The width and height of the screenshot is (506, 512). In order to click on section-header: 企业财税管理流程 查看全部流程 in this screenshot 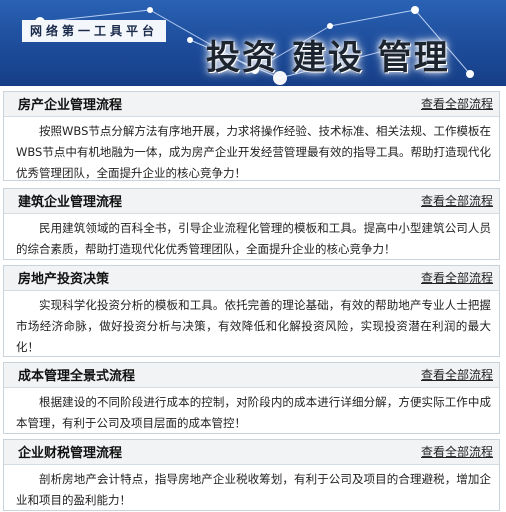, I will do `click(251, 452)`.